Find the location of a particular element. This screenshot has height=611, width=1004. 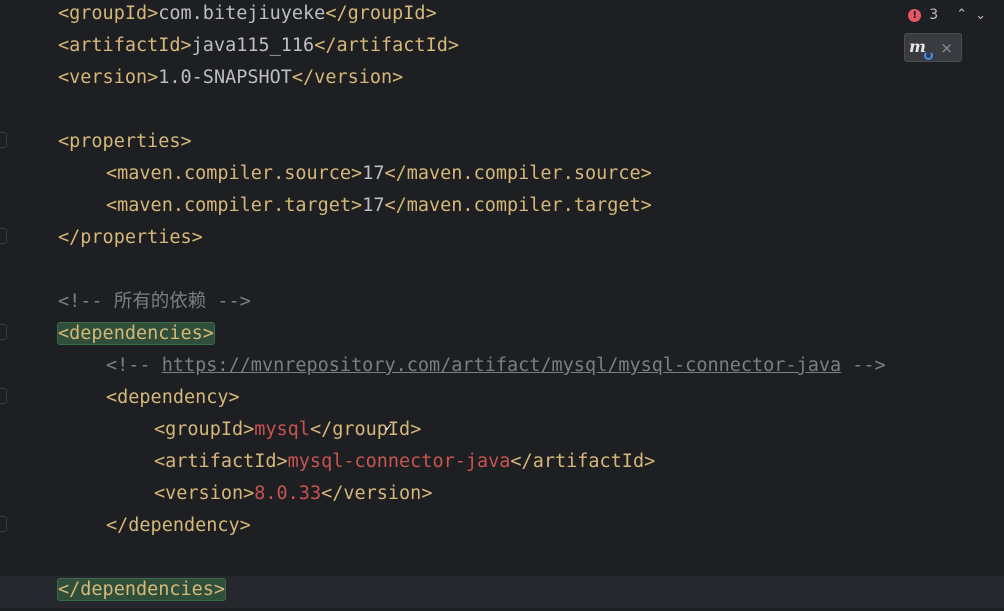

xml-open-tag: <properties> is located at coordinates (125, 141).